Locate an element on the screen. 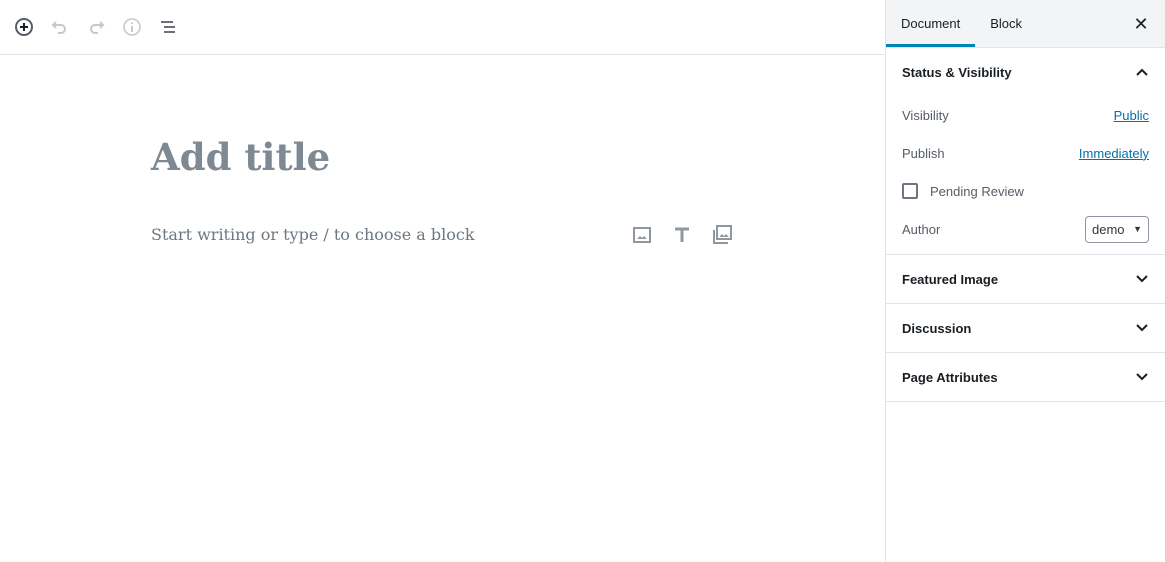 The height and width of the screenshot is (562, 1165). publish-label: Publish is located at coordinates (923, 153).